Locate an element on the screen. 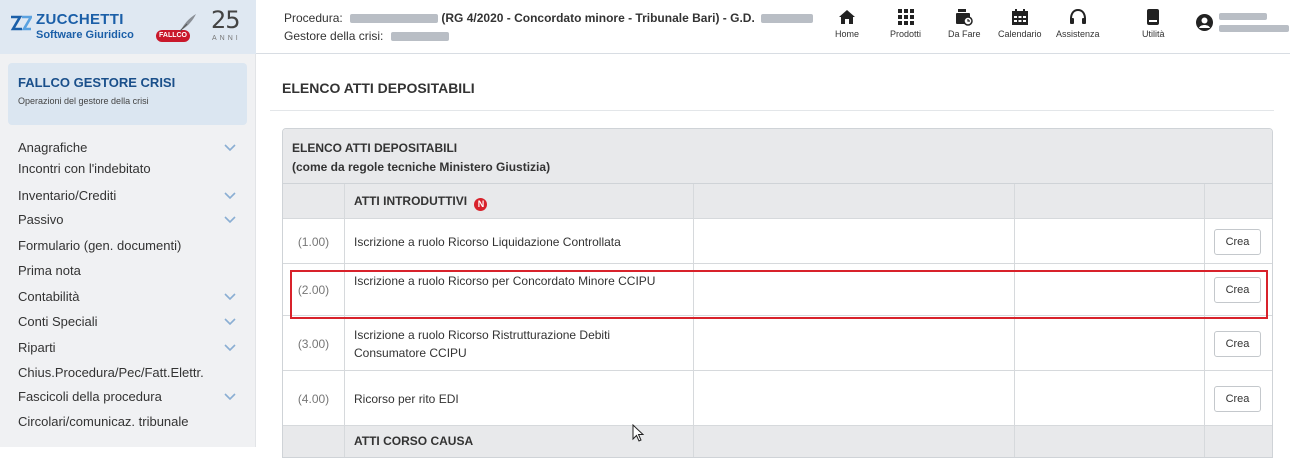 This screenshot has width=1290, height=458. sidebar-item-label: Contabilità is located at coordinates (49, 296).